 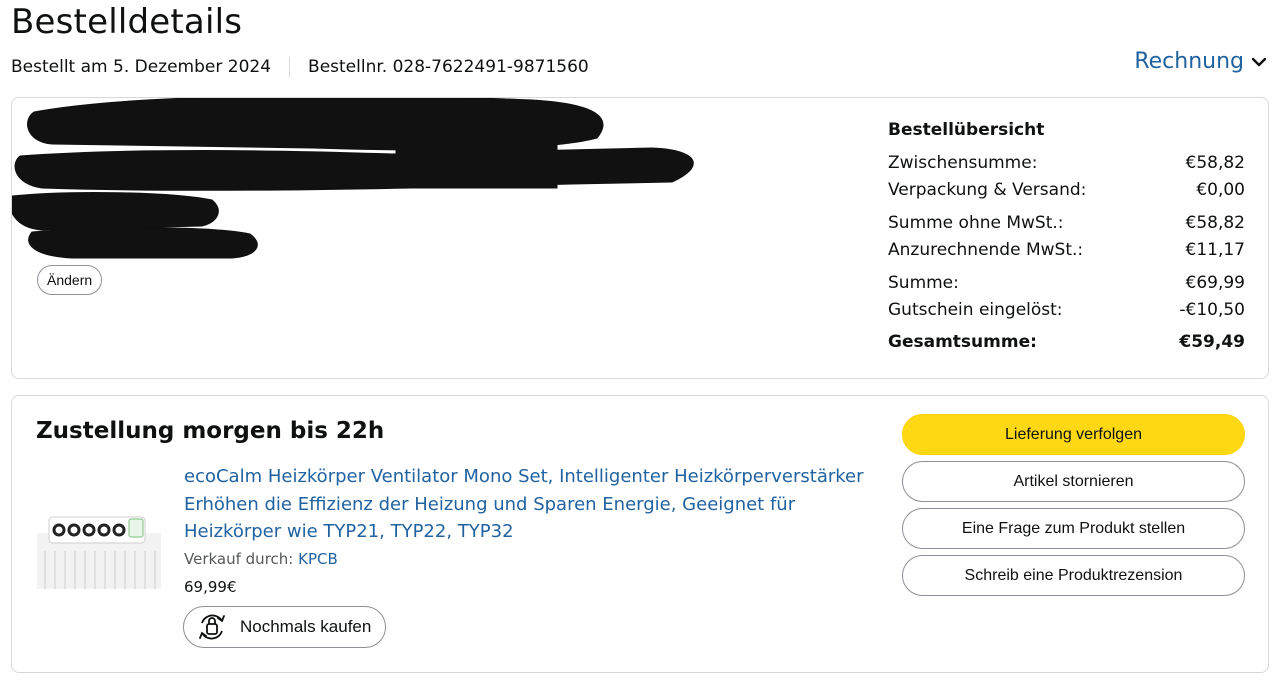 What do you see at coordinates (1073, 434) in the screenshot?
I see `track-delivery-button: Lieferung verfolgen` at bounding box center [1073, 434].